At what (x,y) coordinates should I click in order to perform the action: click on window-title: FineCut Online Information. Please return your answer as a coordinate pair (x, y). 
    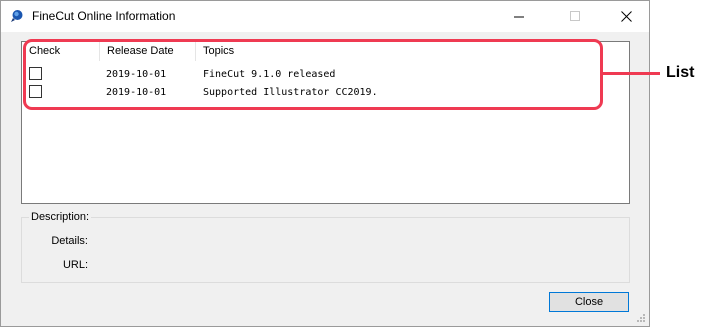
    Looking at the image, I should click on (104, 16).